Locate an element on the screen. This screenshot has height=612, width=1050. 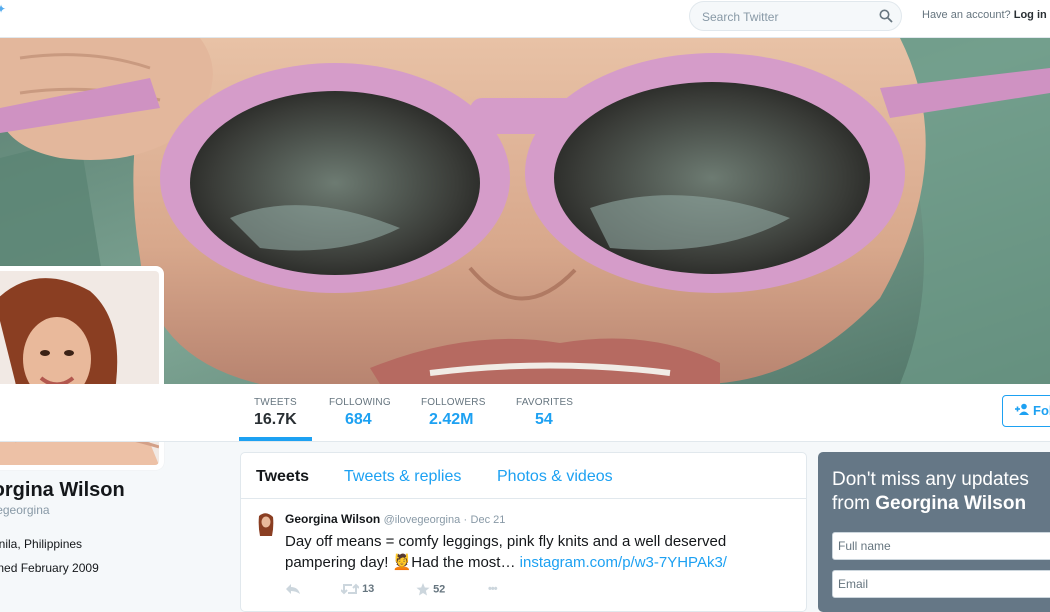
stat-following: FOLLOWING 684 is located at coordinates (360, 413).